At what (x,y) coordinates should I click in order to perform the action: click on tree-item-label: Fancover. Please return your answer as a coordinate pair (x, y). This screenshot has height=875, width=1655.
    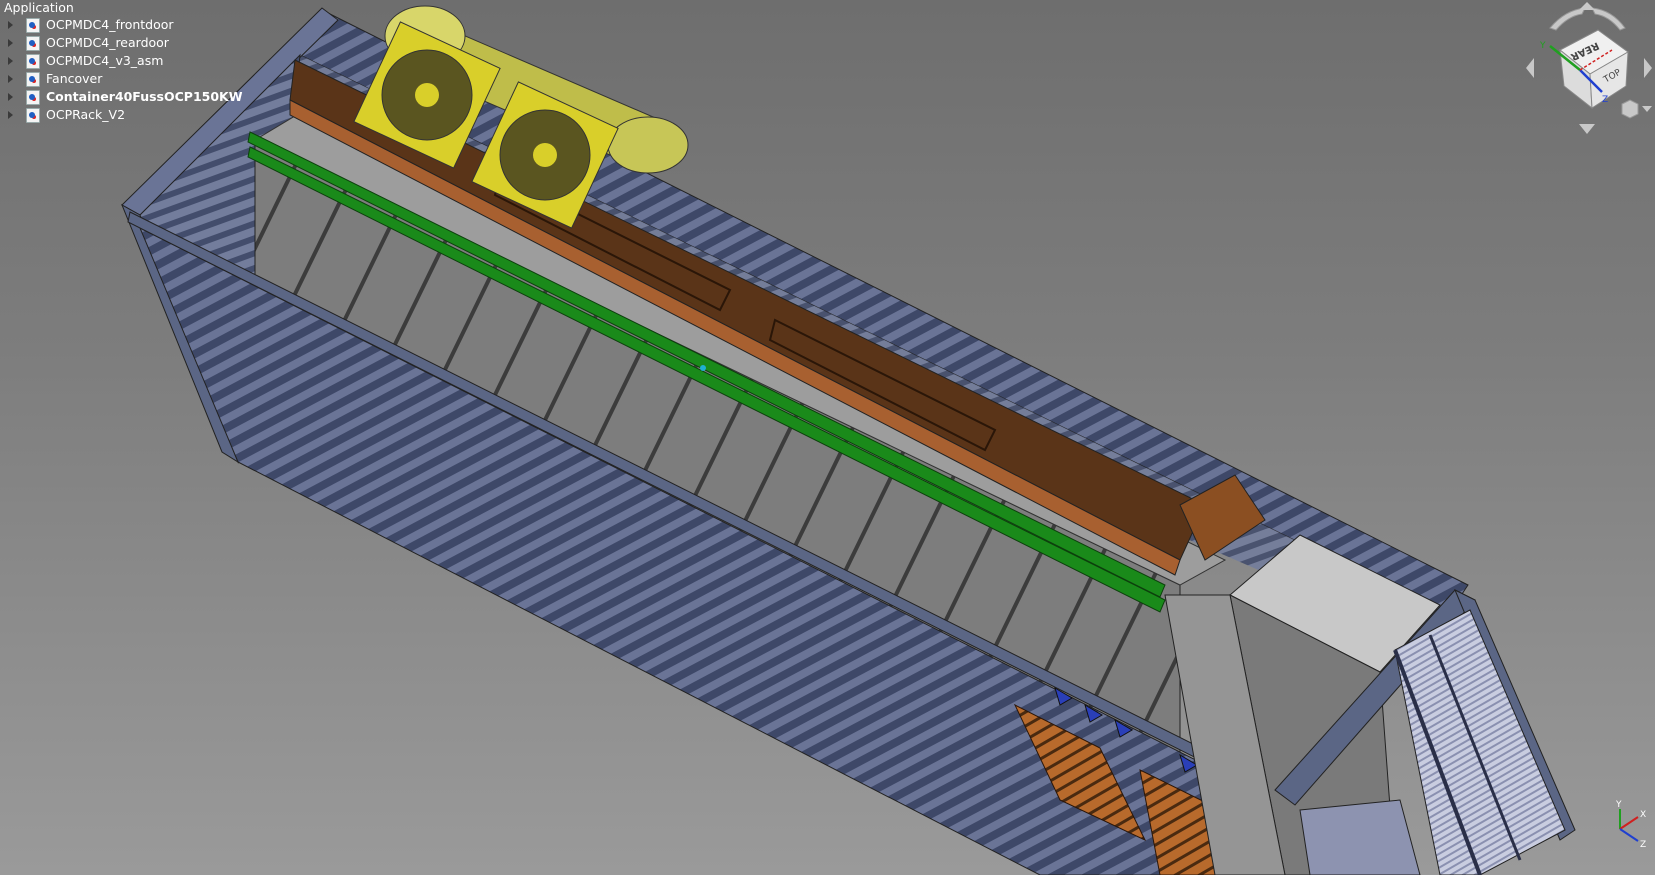
    Looking at the image, I should click on (74, 78).